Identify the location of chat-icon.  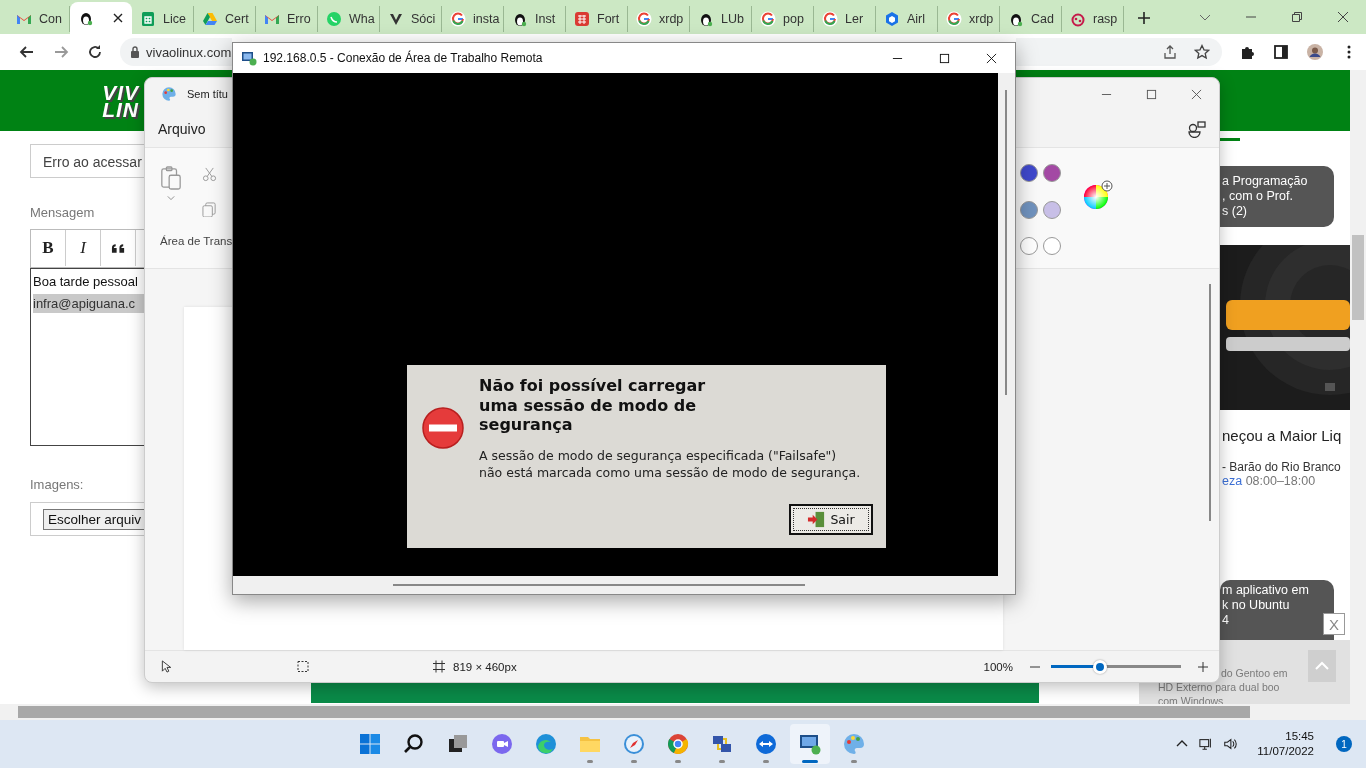
(334, 19).